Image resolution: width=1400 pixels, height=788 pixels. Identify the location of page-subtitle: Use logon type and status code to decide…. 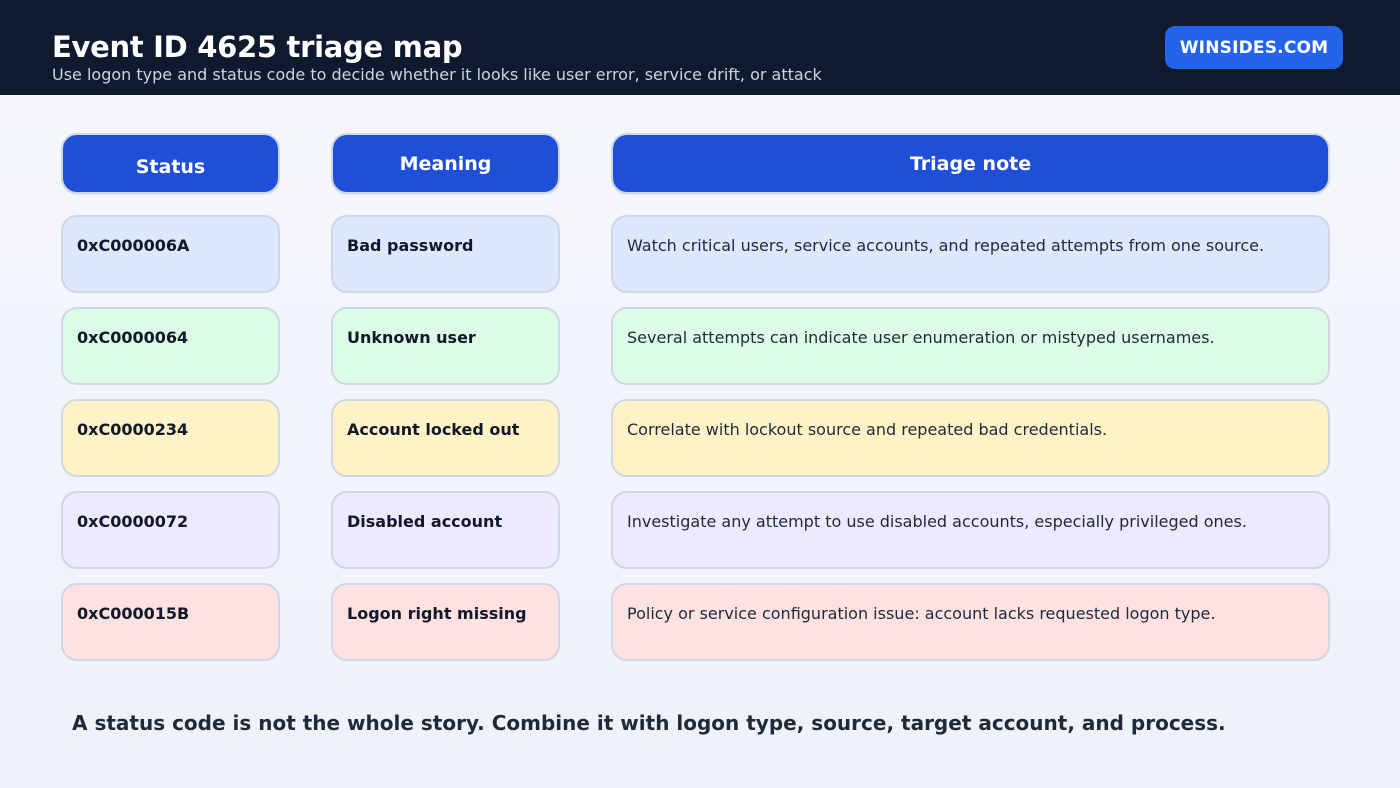
(437, 74).